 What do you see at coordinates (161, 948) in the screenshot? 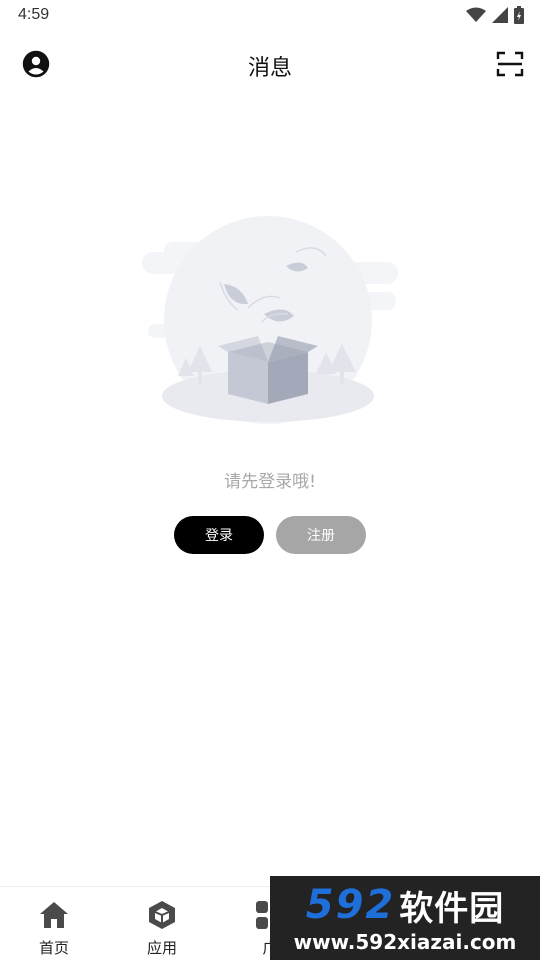
I see `tab-label: 应用` at bounding box center [161, 948].